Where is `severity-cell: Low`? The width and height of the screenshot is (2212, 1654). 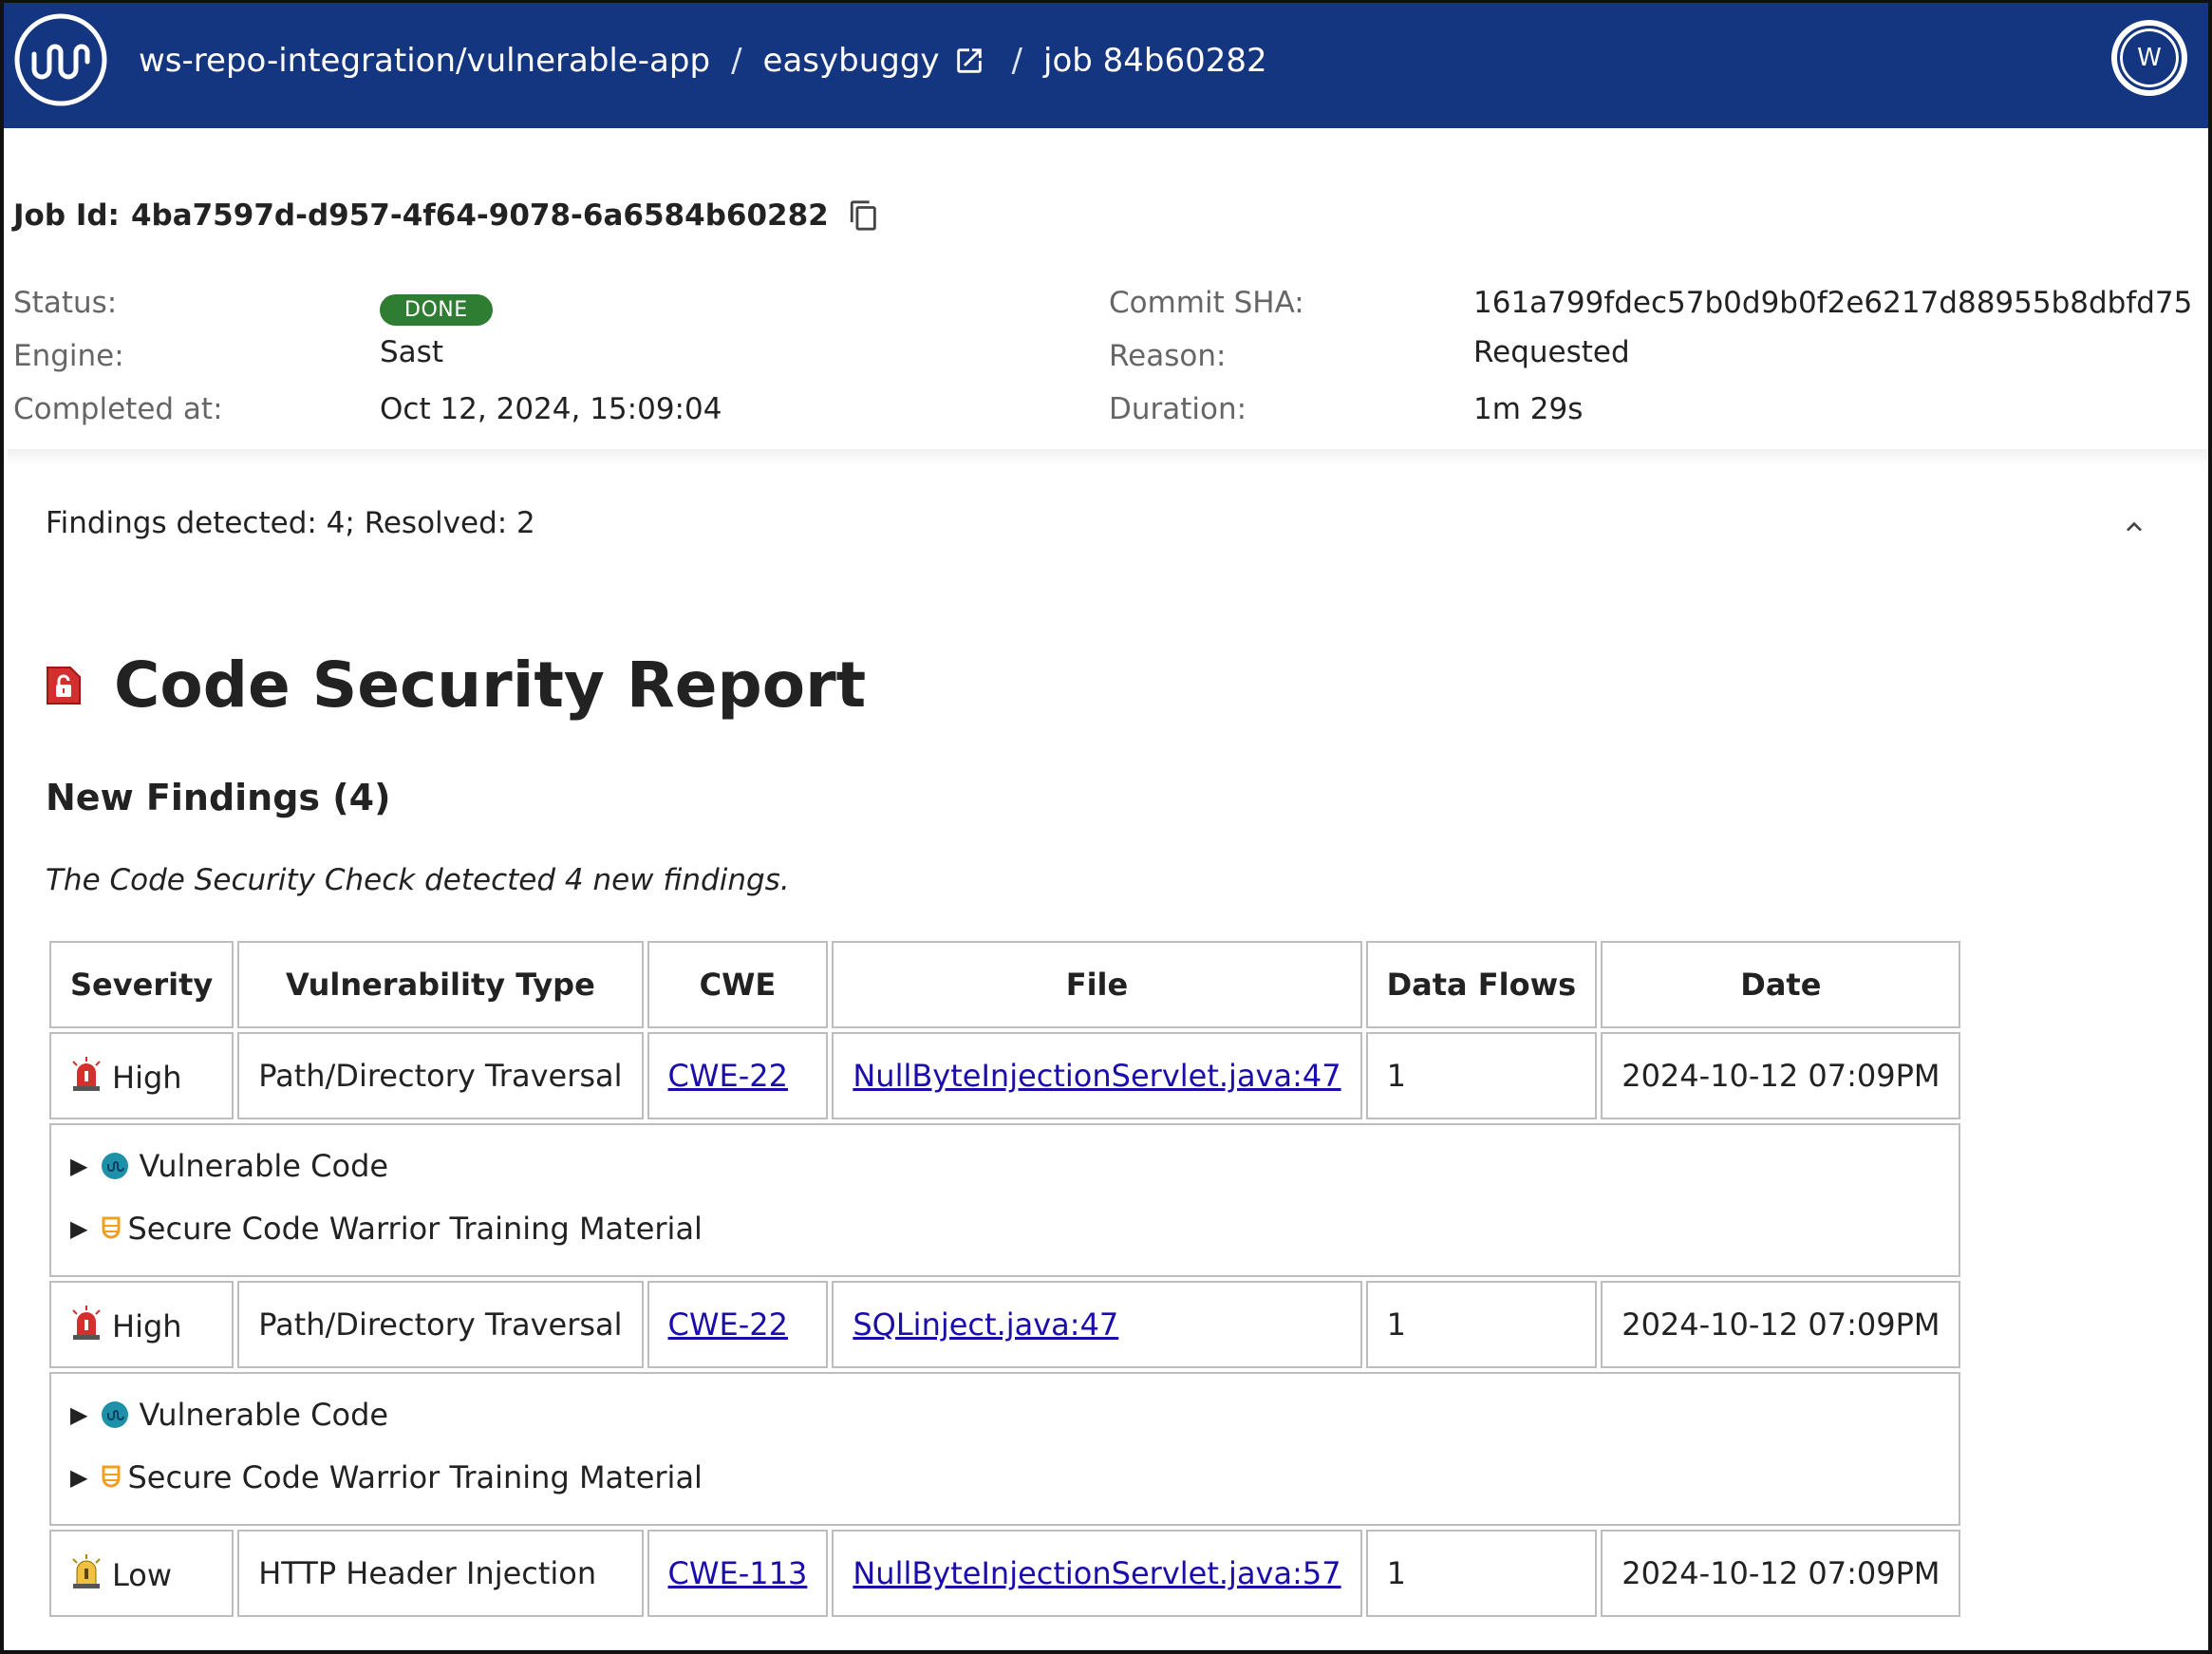
severity-cell: Low is located at coordinates (141, 1573).